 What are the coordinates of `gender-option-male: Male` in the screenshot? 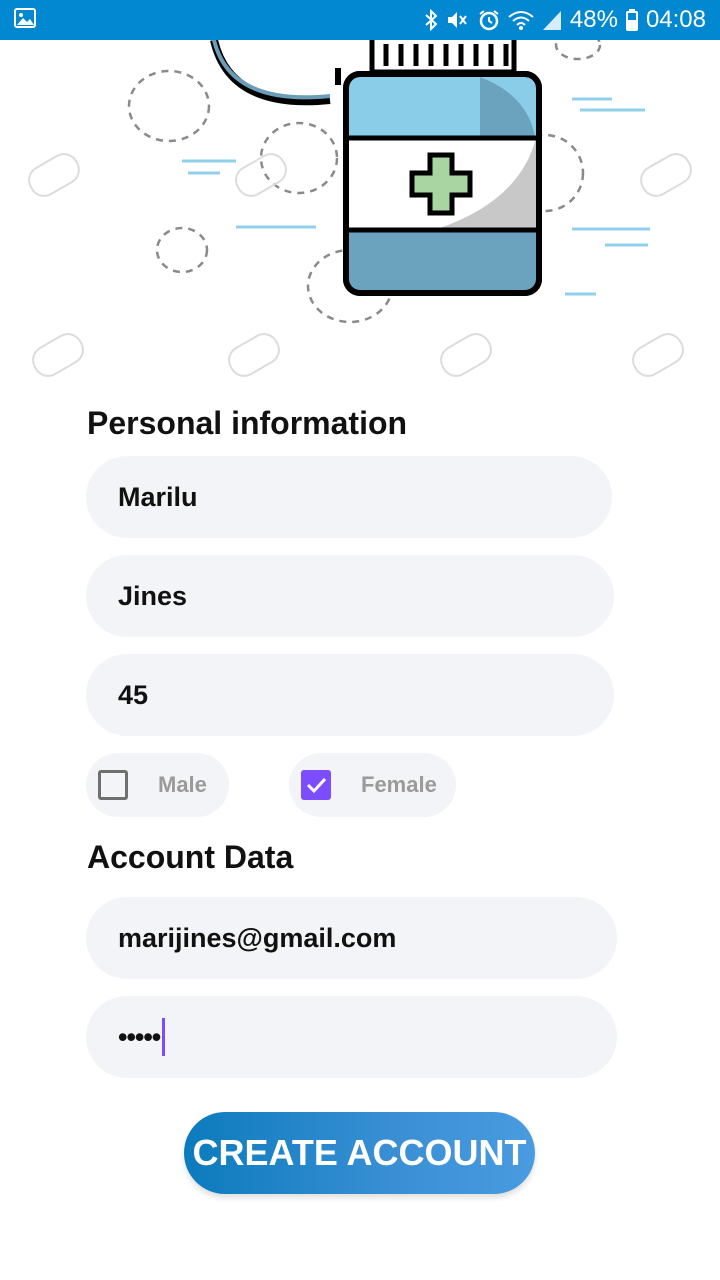 It's located at (157, 785).